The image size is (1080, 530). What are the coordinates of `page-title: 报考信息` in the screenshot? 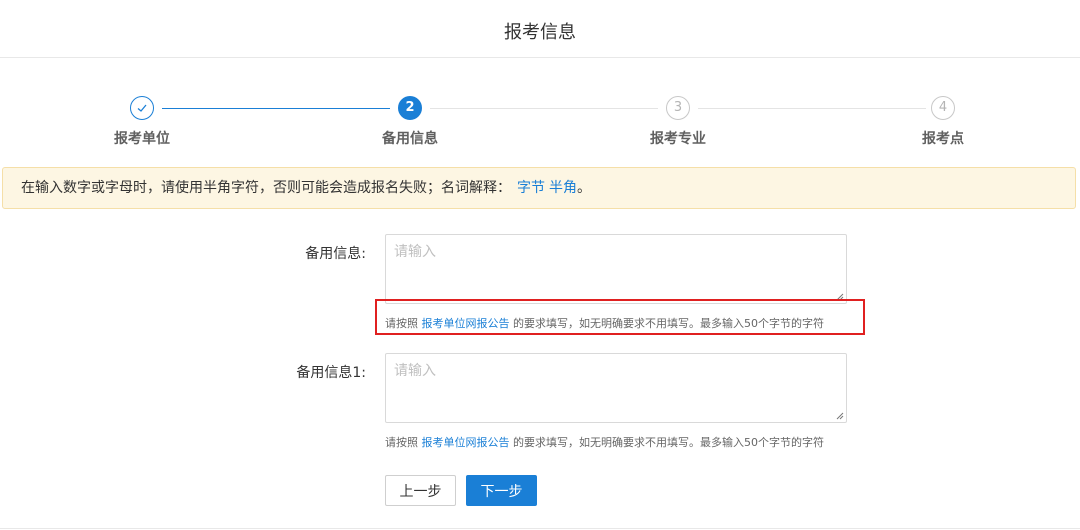 It's located at (540, 32).